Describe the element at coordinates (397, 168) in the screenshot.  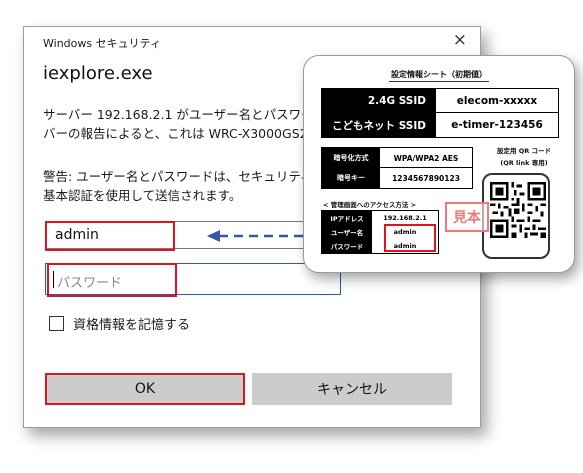
I see `encryption-table: 暗号化方式 WPA/WPA2 AES 暗号キー 1234567890123` at that location.